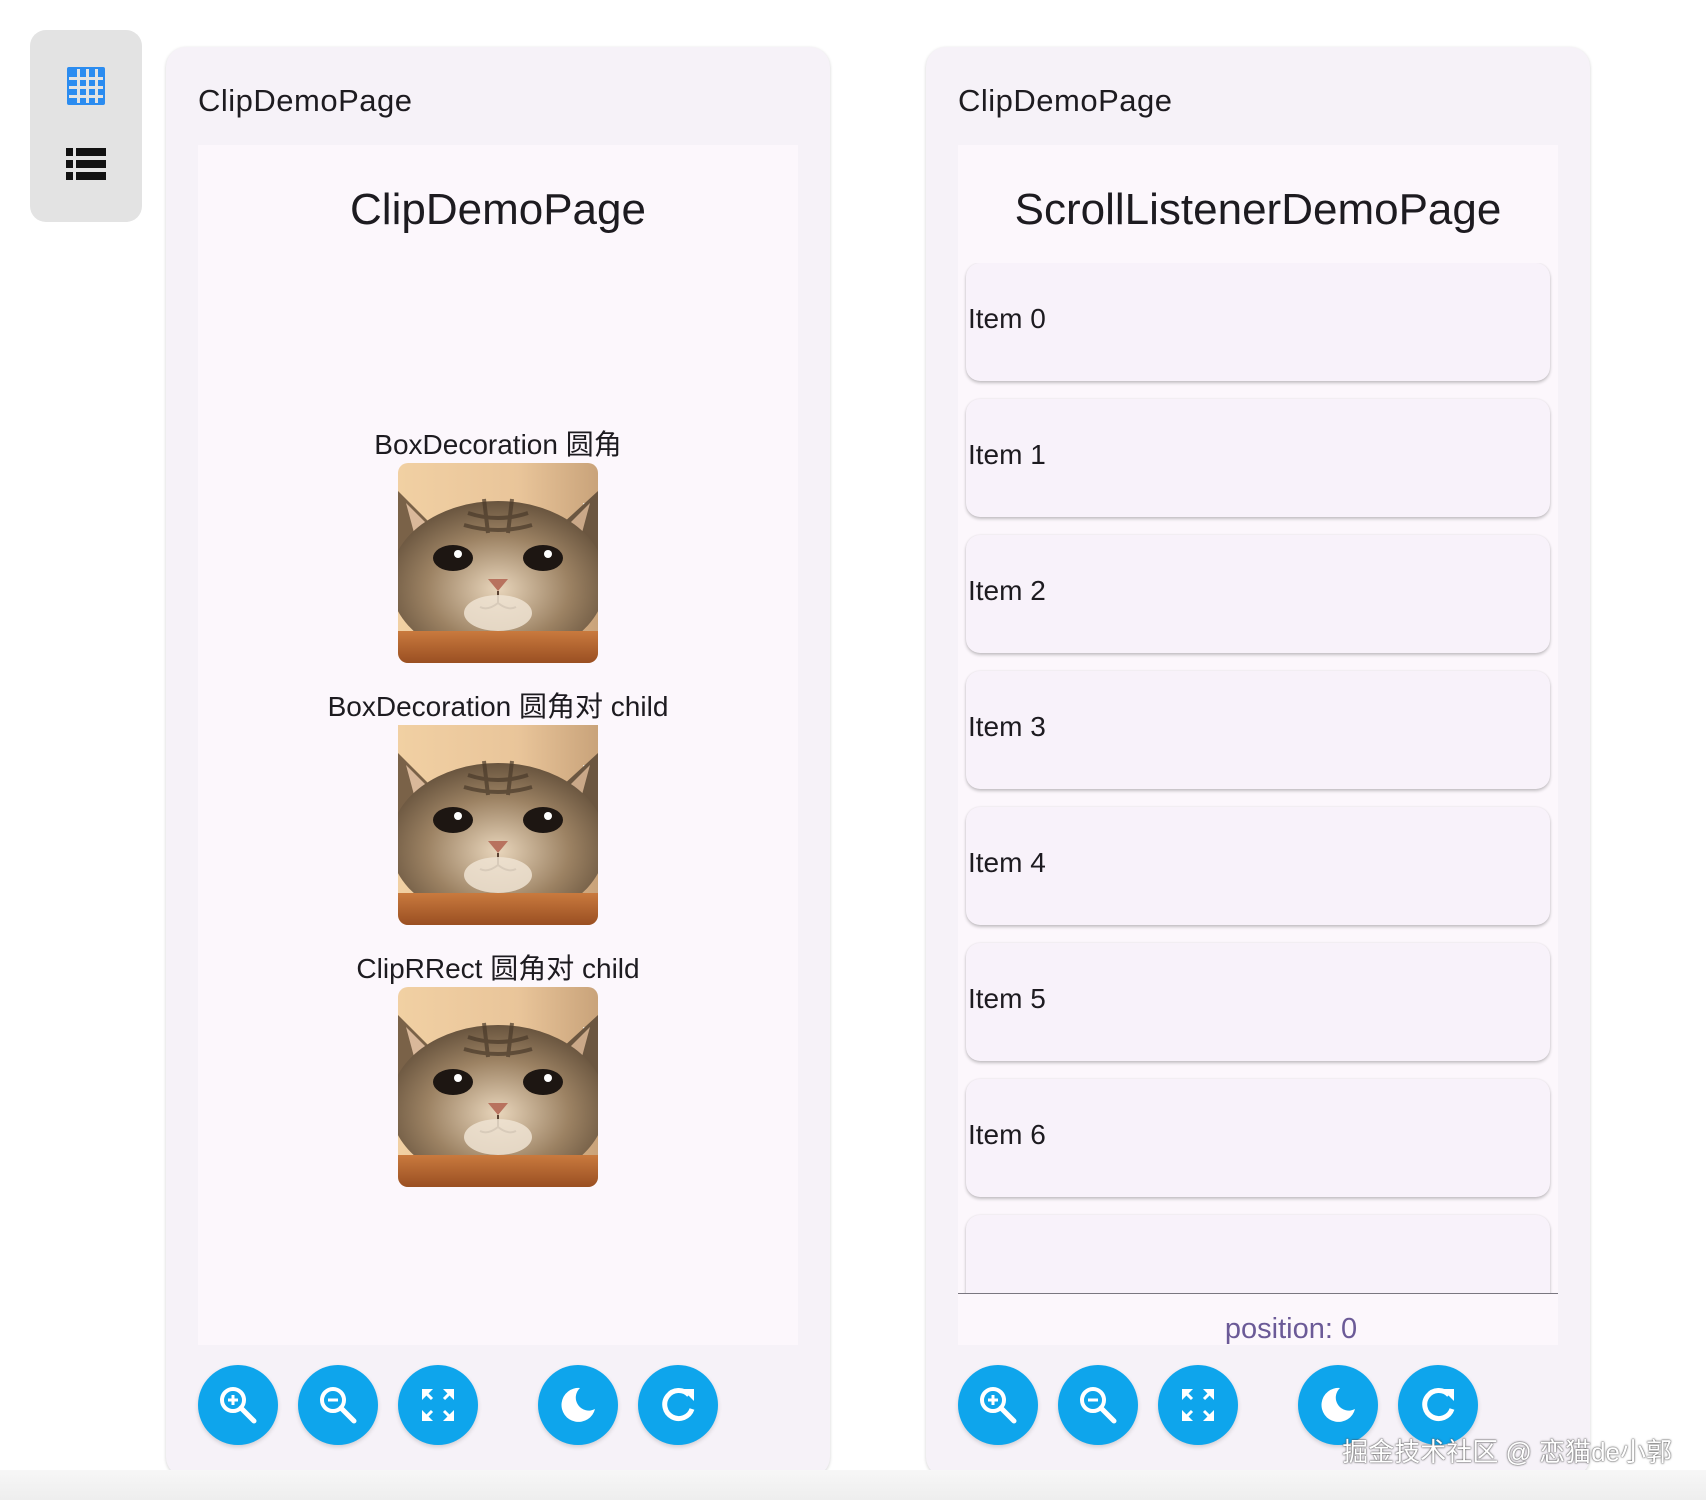 The width and height of the screenshot is (1706, 1500). I want to click on list-item-label: Item 6, so click(1007, 1134).